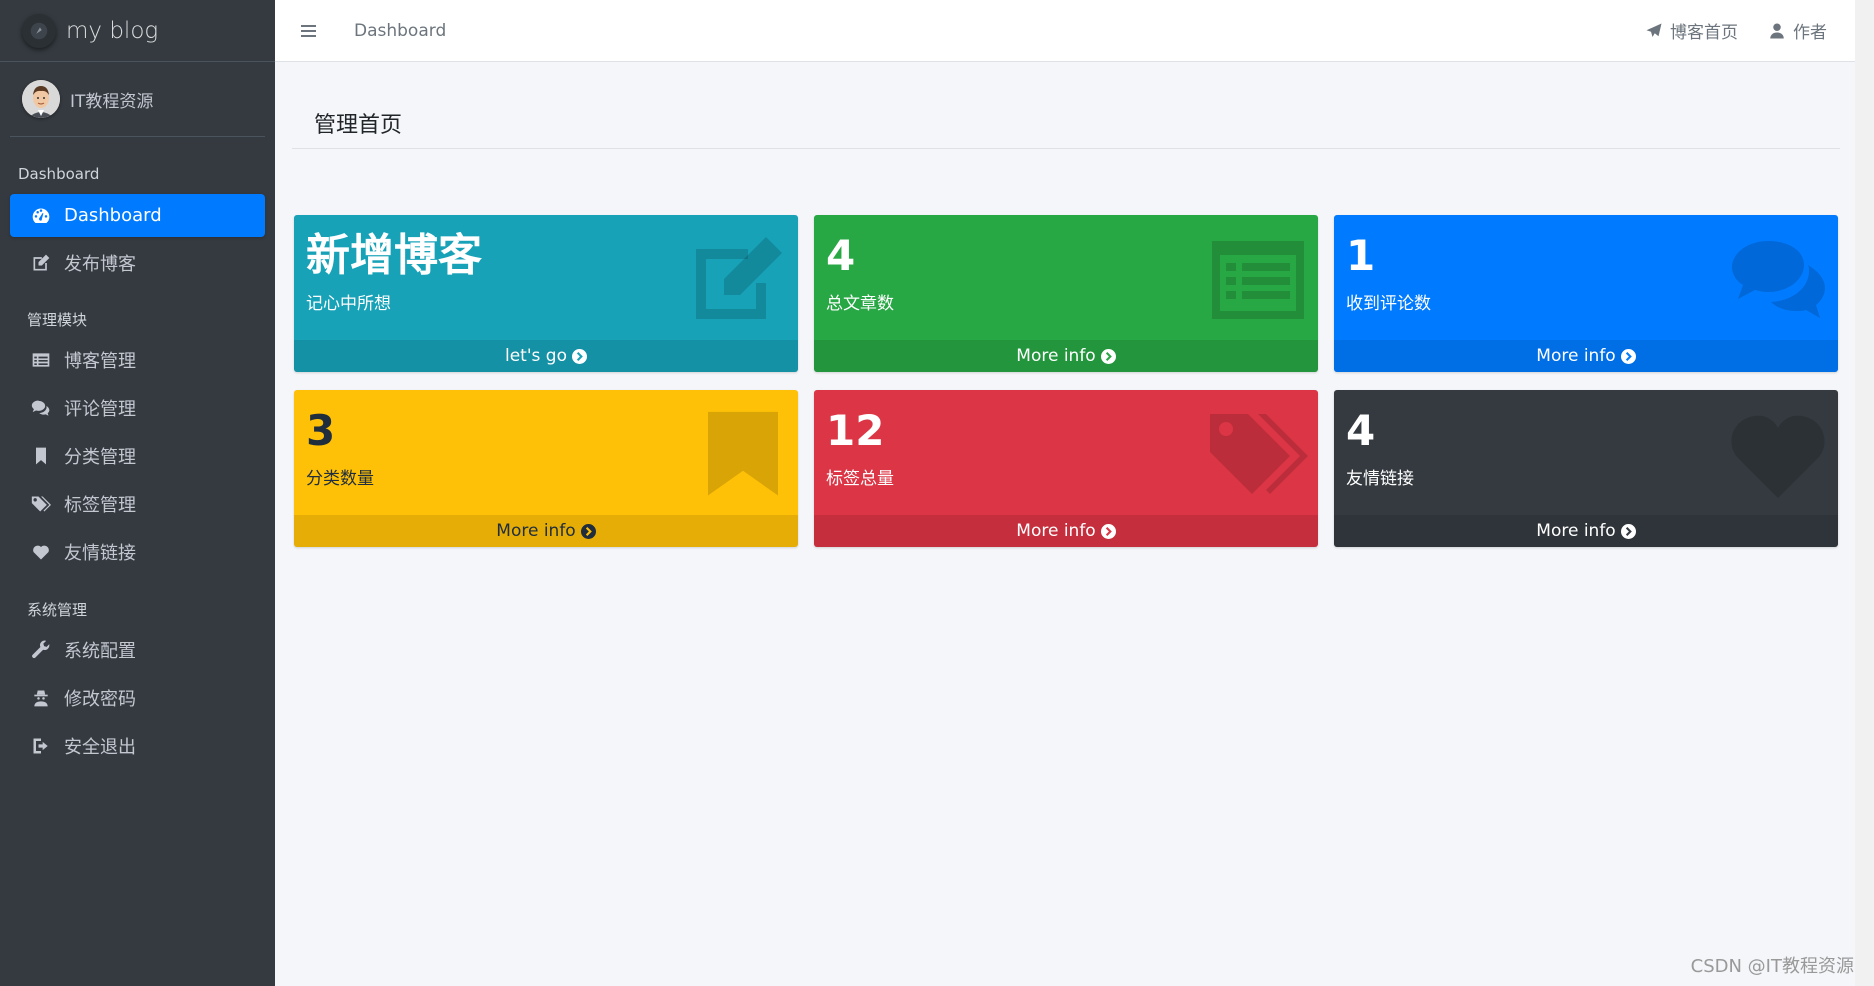 Image resolution: width=1874 pixels, height=986 pixels. I want to click on blog-home-link: 博客首页, so click(1691, 30).